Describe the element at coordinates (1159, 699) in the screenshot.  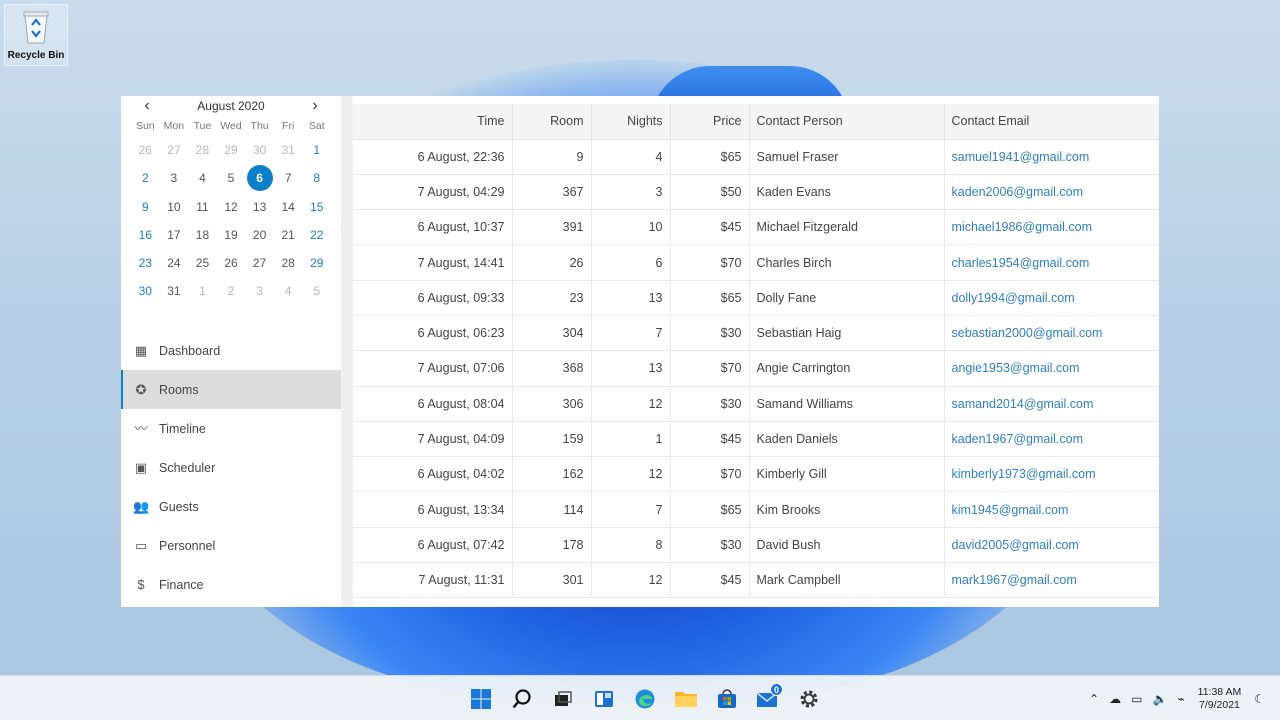
I see `volume-icon: 🔈` at that location.